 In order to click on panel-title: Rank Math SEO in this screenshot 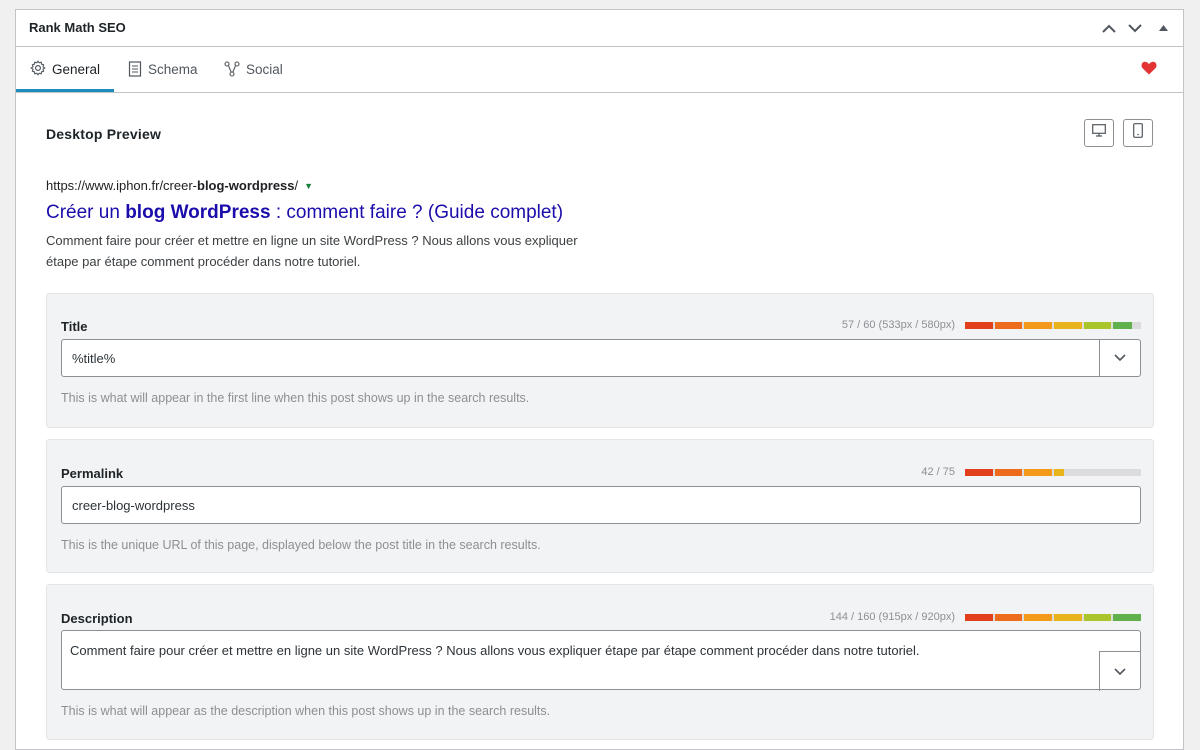, I will do `click(77, 27)`.